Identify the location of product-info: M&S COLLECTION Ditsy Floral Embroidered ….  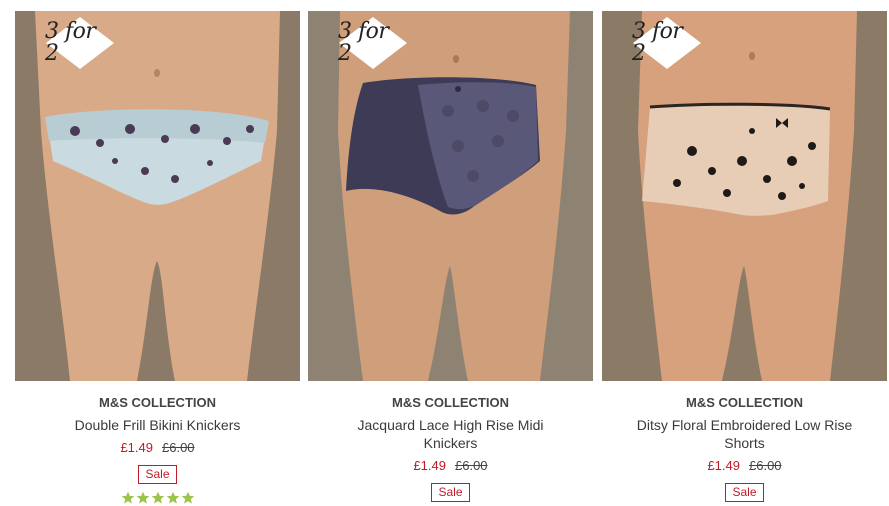
(744, 448).